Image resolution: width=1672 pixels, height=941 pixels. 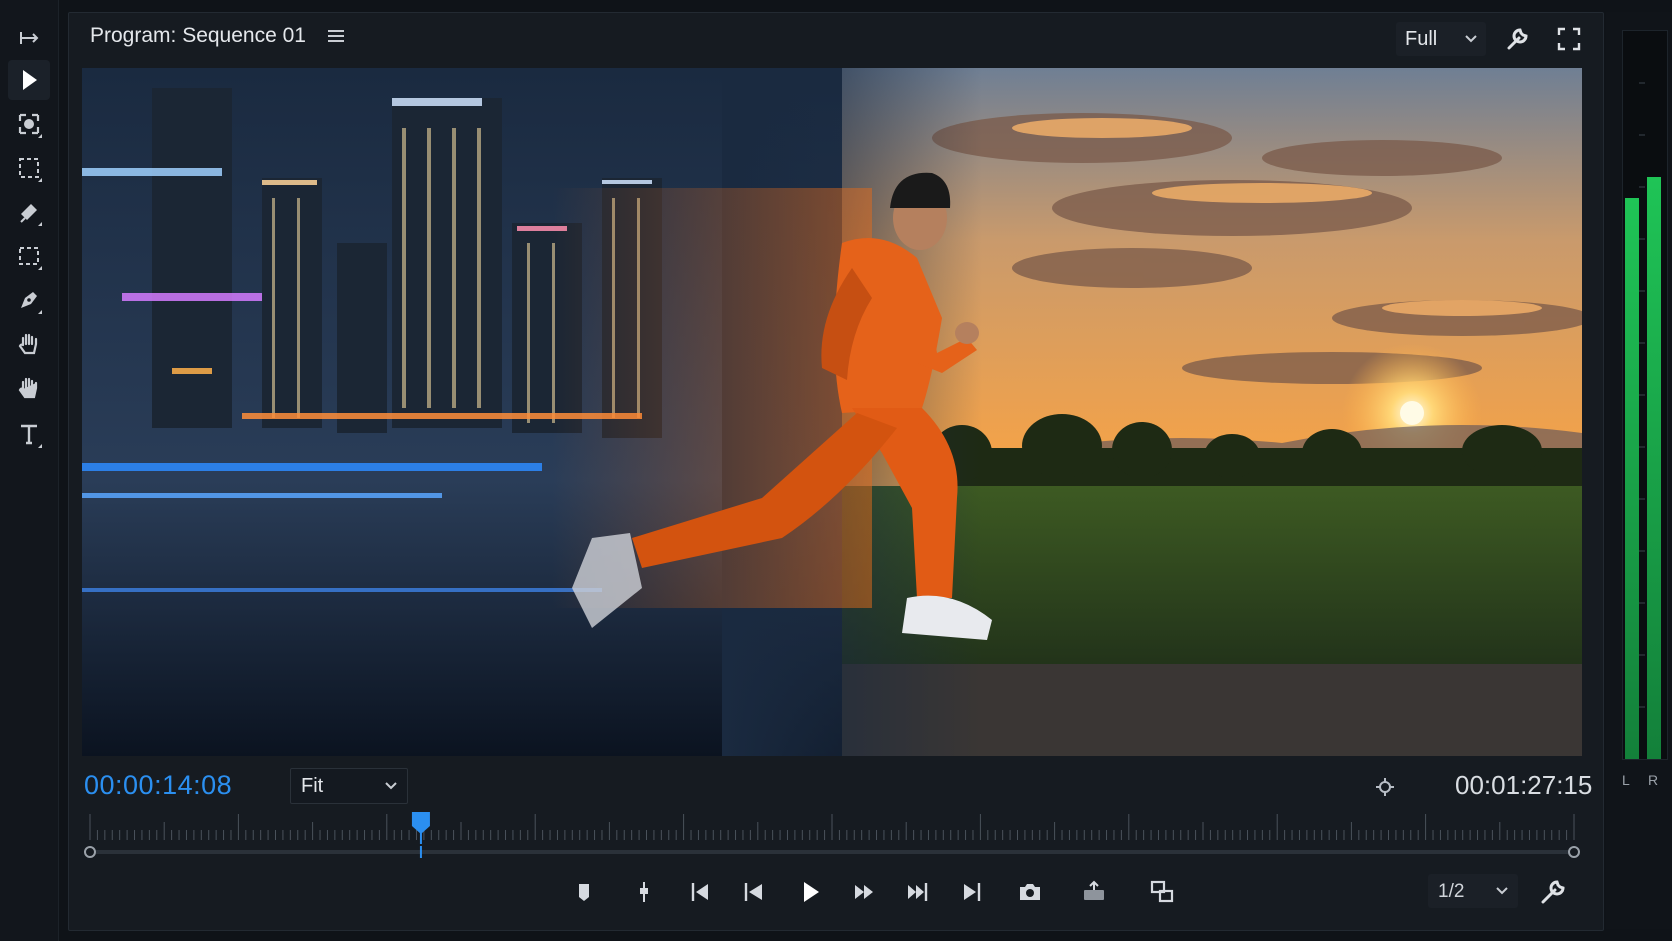 I want to click on razor-icon, so click(x=29, y=212).